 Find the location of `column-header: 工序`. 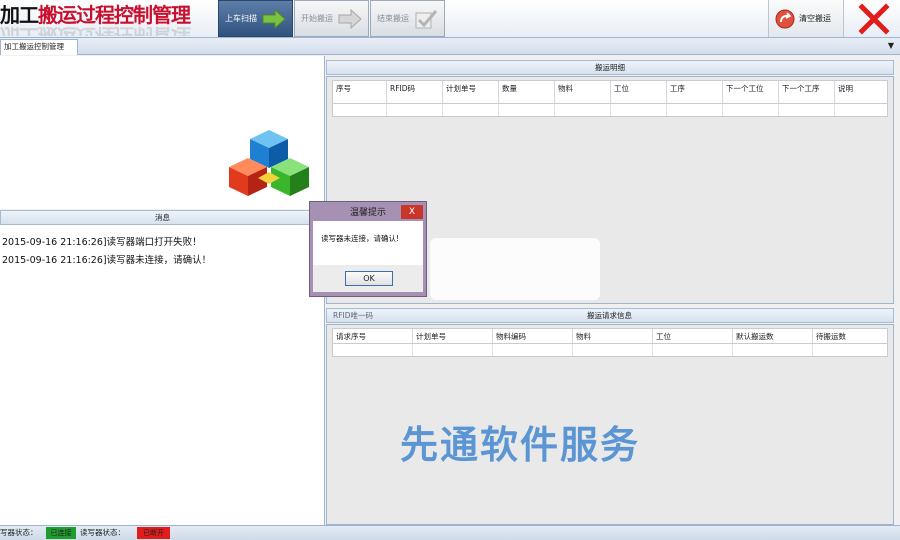

column-header: 工序 is located at coordinates (695, 92).